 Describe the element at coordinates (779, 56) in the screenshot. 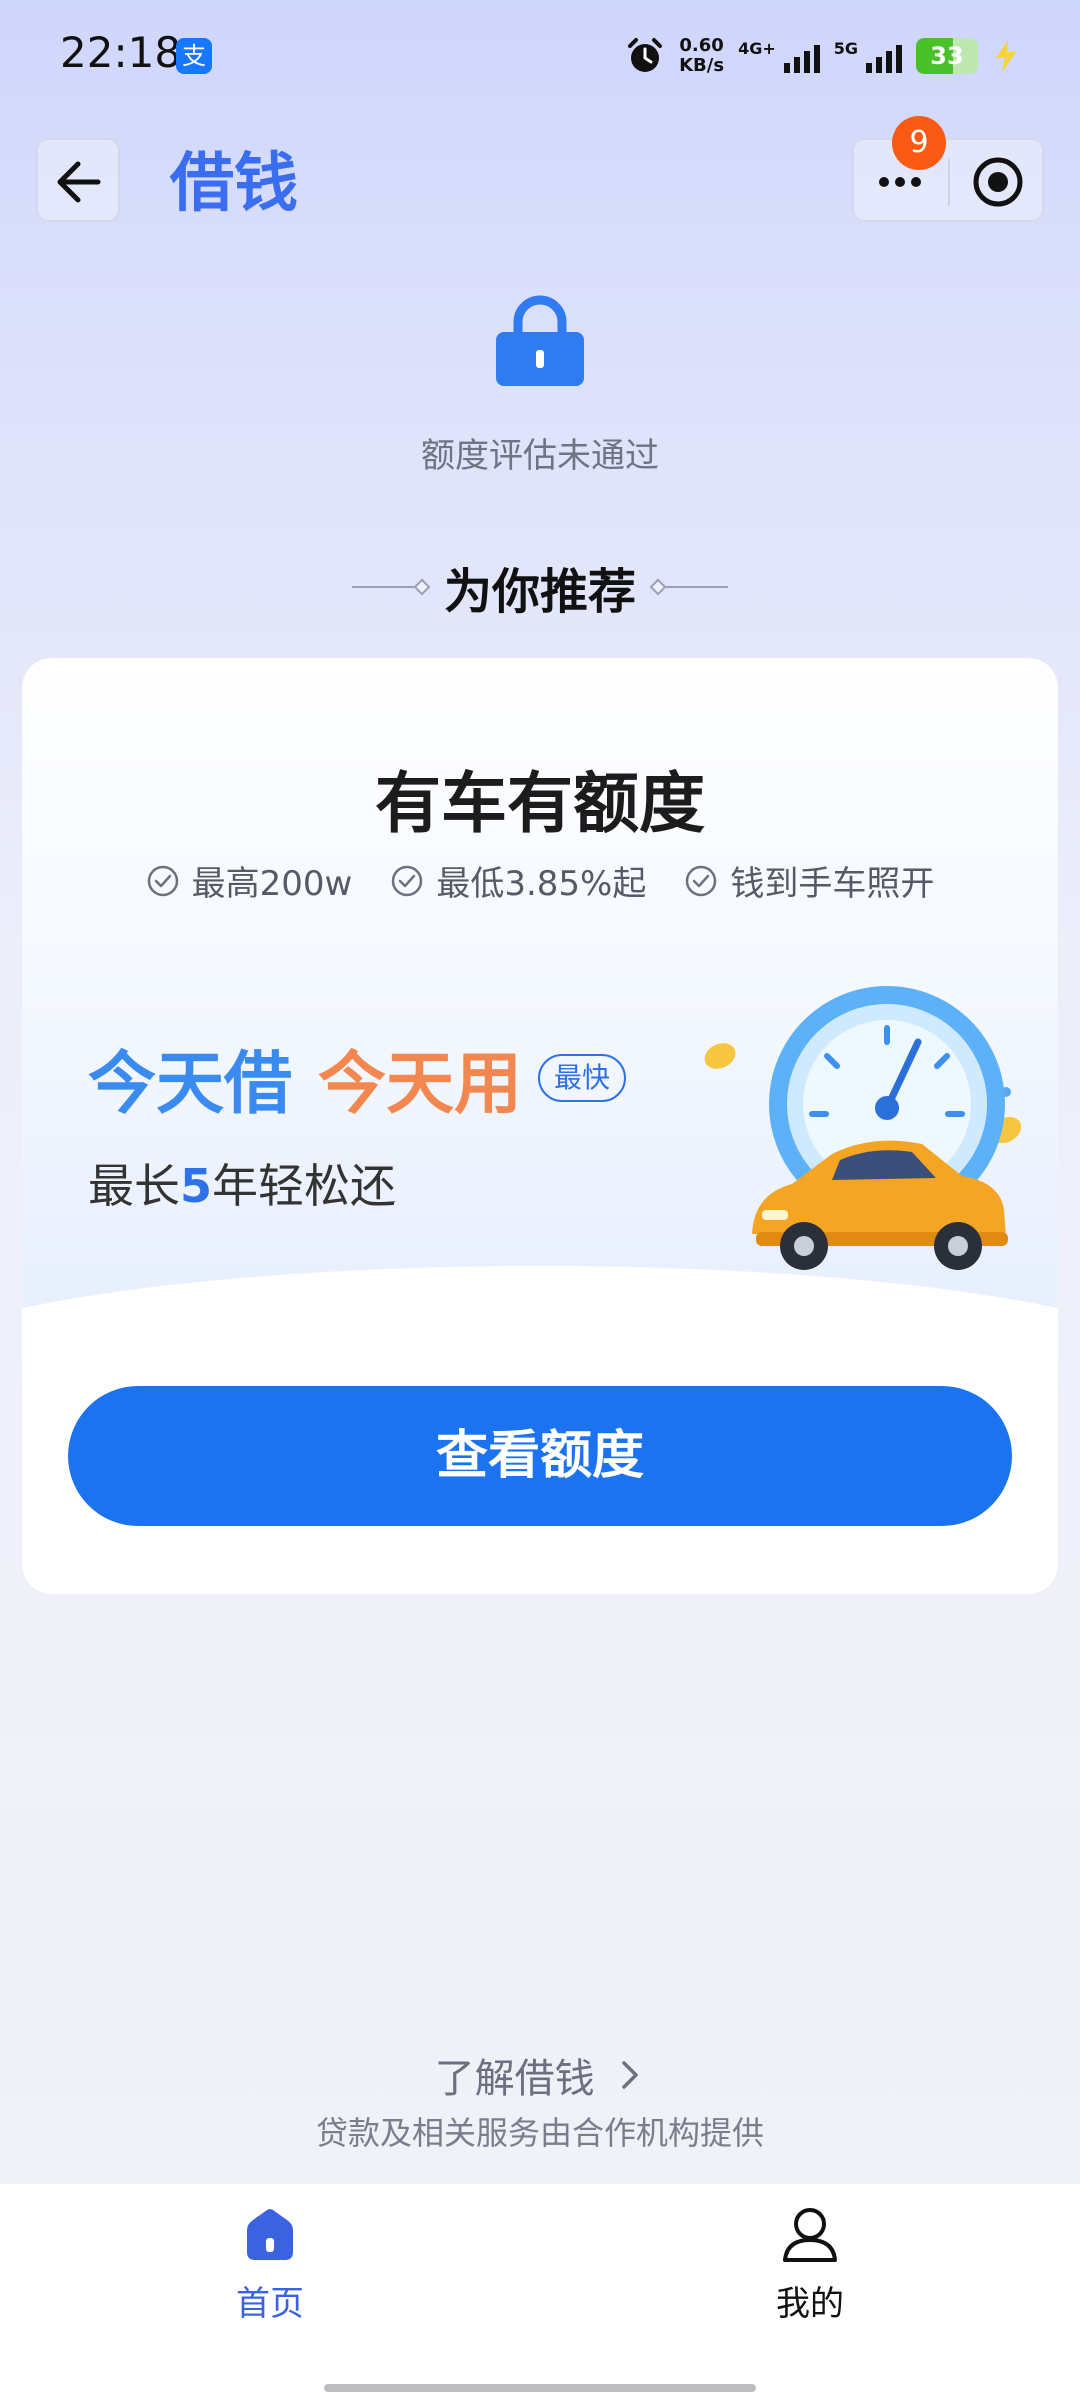

I see `signal-icon: 4G+` at that location.